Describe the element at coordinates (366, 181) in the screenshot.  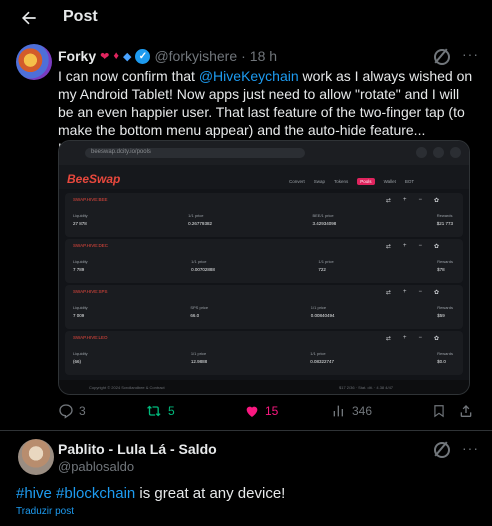
I see `nav-link-active: Pools` at that location.